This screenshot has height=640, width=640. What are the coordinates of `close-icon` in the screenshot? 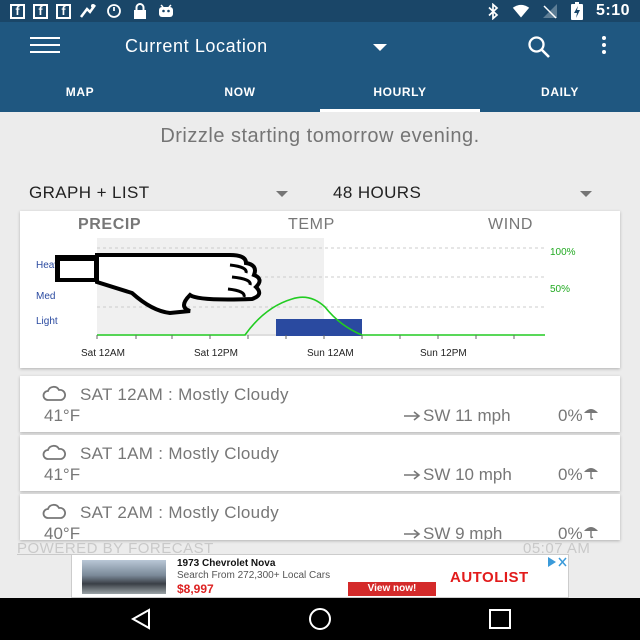 It's located at (562, 561).